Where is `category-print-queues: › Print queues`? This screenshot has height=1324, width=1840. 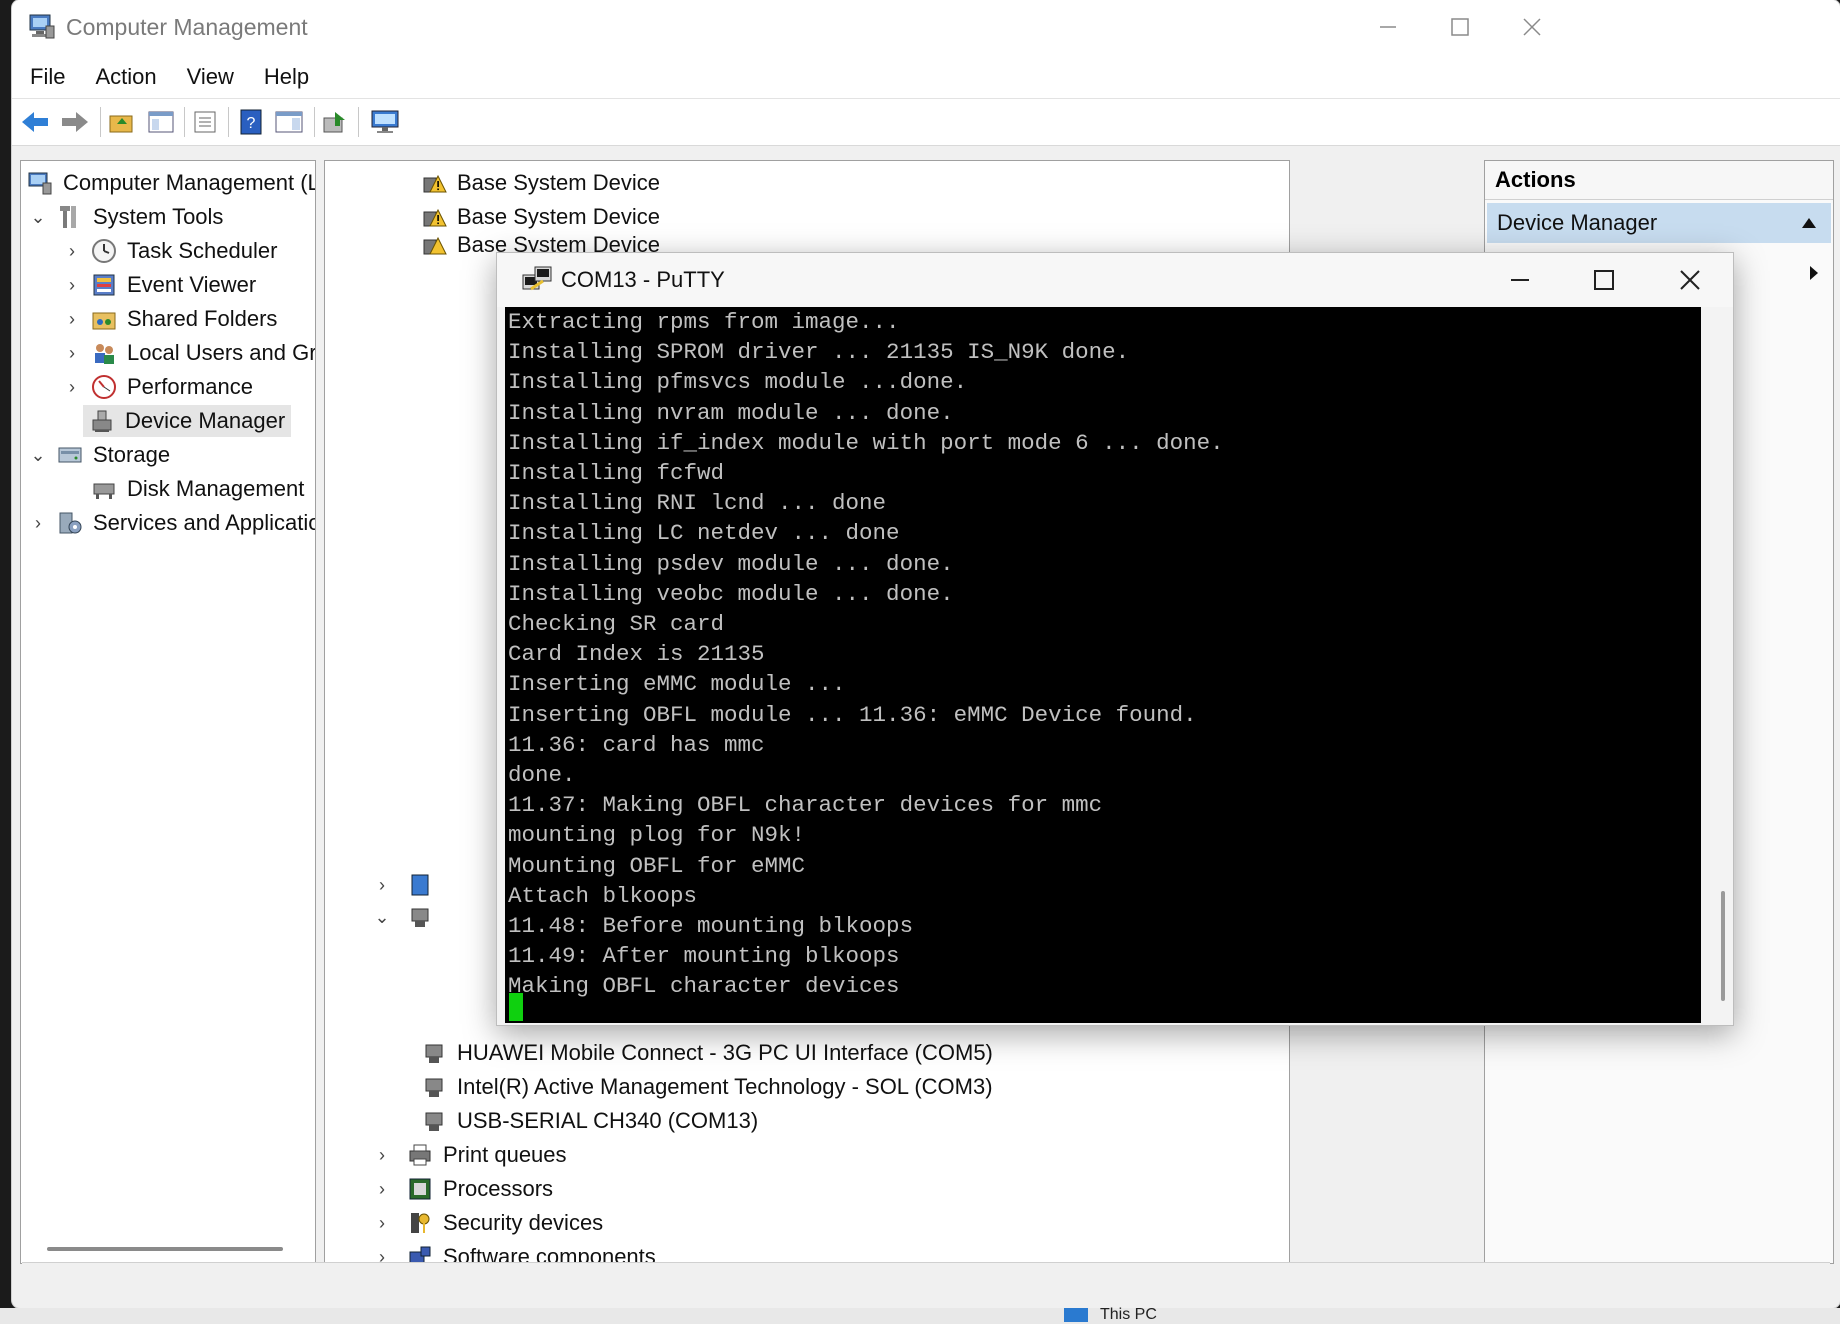 category-print-queues: › Print queues is located at coordinates (469, 1155).